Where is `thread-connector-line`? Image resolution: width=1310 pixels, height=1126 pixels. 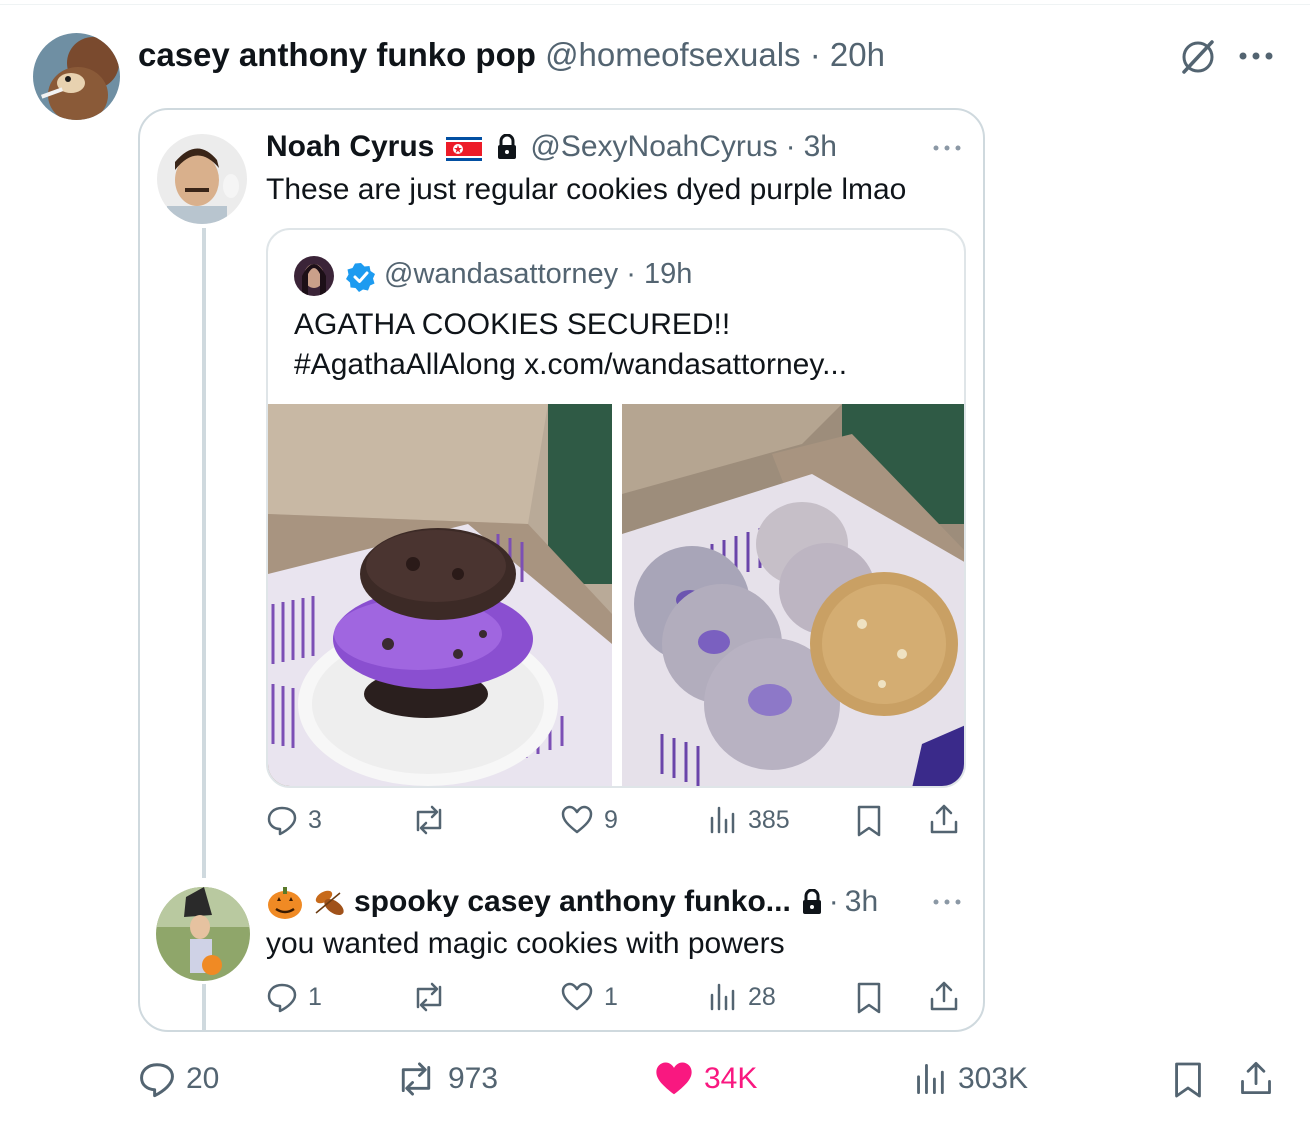 thread-connector-line is located at coordinates (204, 553).